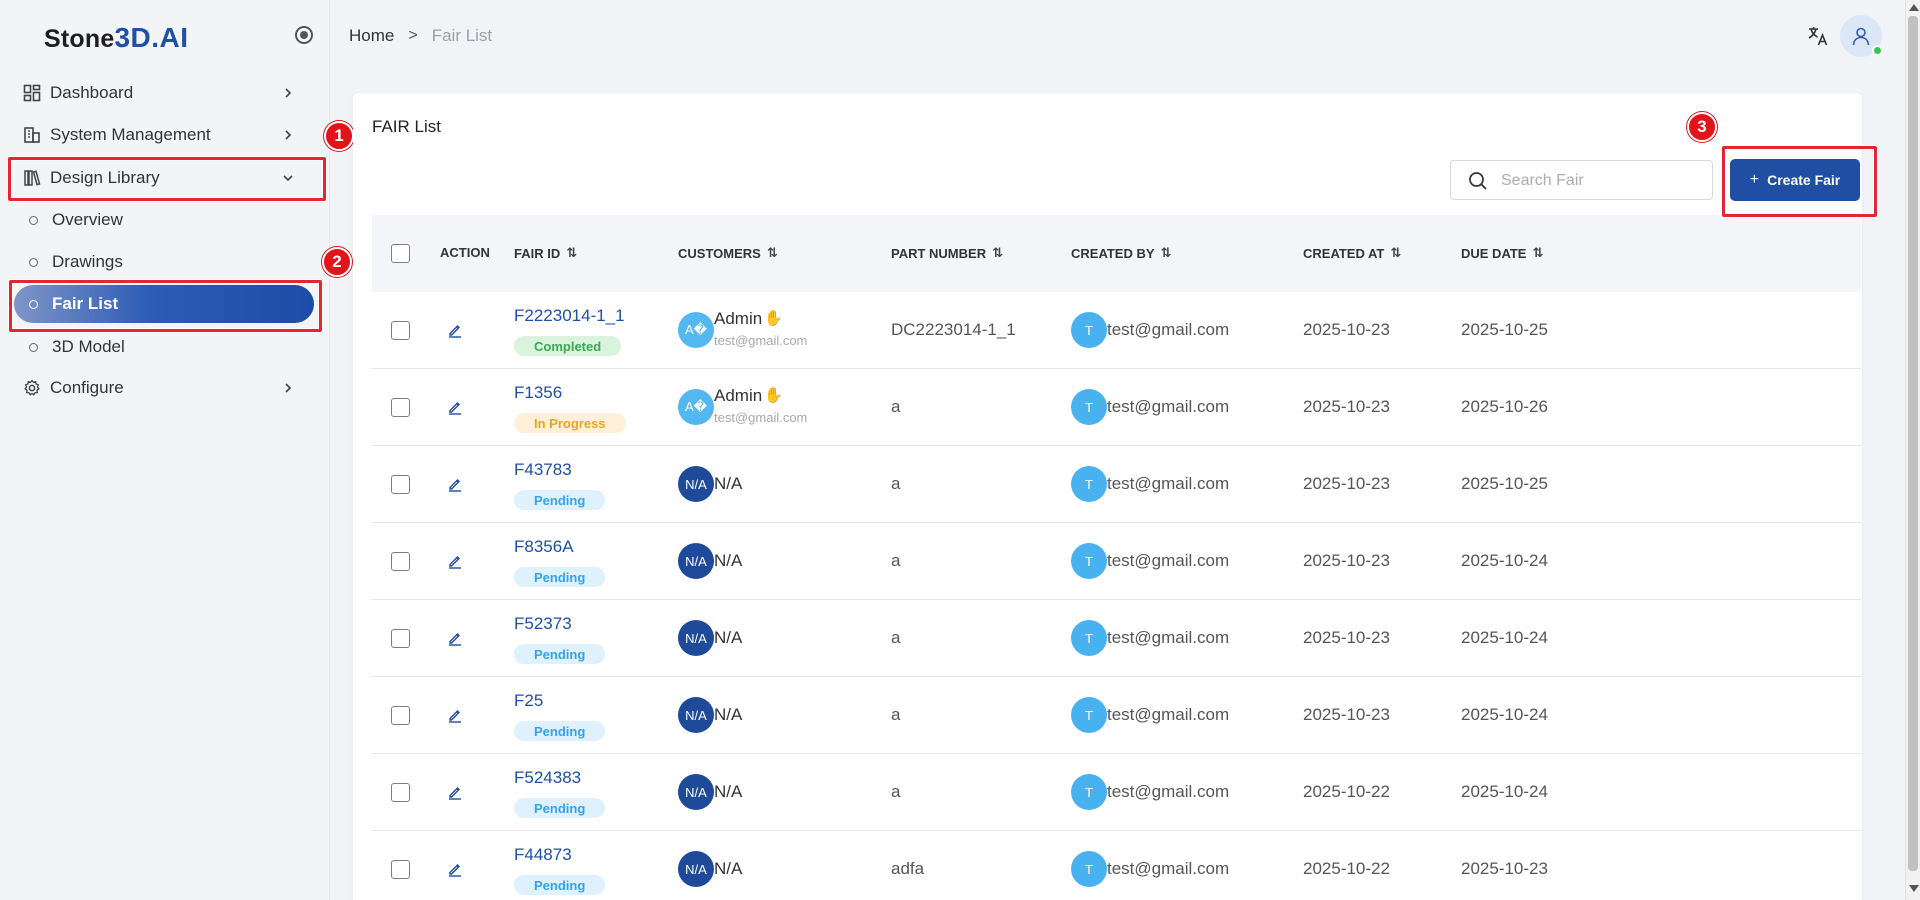 The height and width of the screenshot is (900, 1920). I want to click on step-marker-1: 1, so click(339, 136).